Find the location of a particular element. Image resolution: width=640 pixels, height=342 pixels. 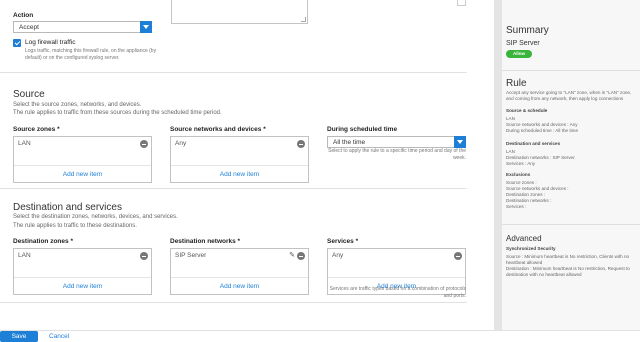

source-networks-list: Any Add new item is located at coordinates (239, 159).